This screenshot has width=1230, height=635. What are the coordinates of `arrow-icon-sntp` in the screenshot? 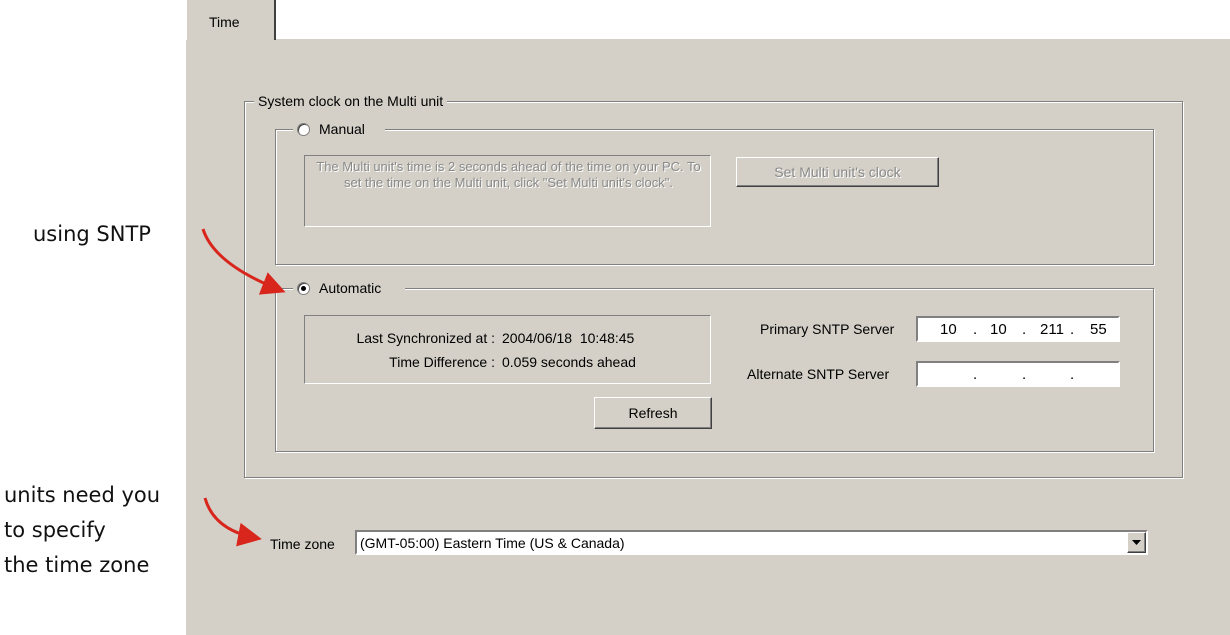 It's located at (243, 261).